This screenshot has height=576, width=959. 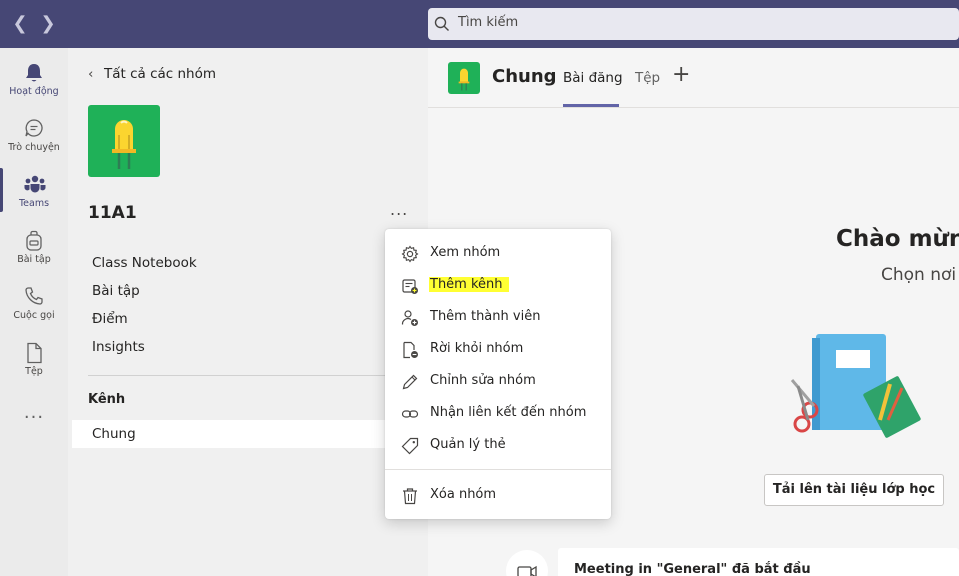 I want to click on menu-item-edit-team: Chỉnh sửa nhóm, so click(x=498, y=381).